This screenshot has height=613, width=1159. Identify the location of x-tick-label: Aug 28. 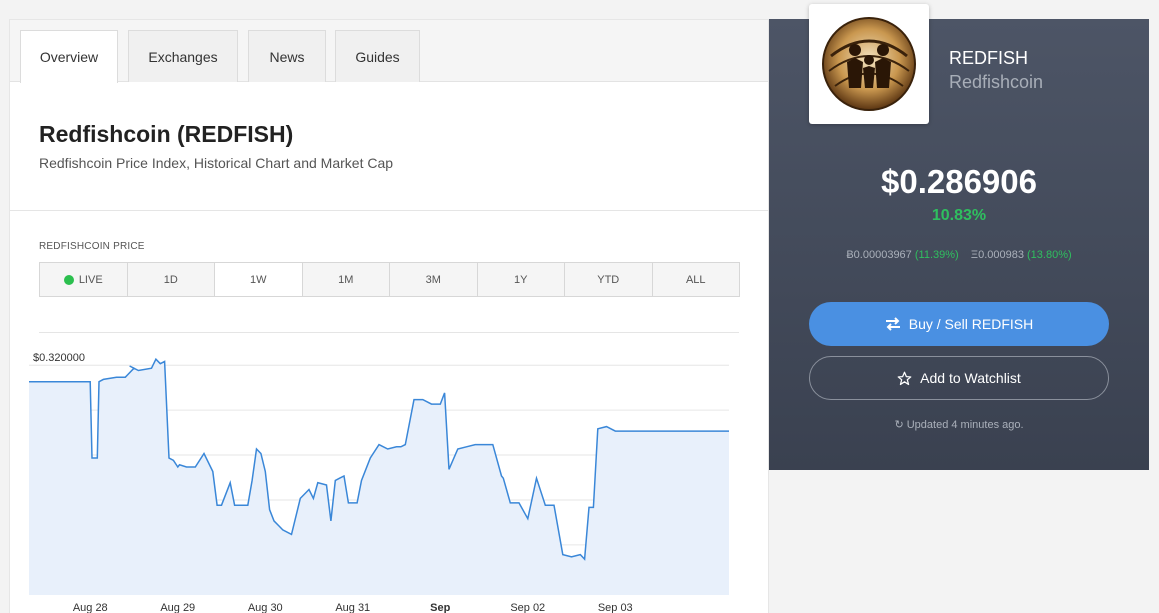
(90, 607).